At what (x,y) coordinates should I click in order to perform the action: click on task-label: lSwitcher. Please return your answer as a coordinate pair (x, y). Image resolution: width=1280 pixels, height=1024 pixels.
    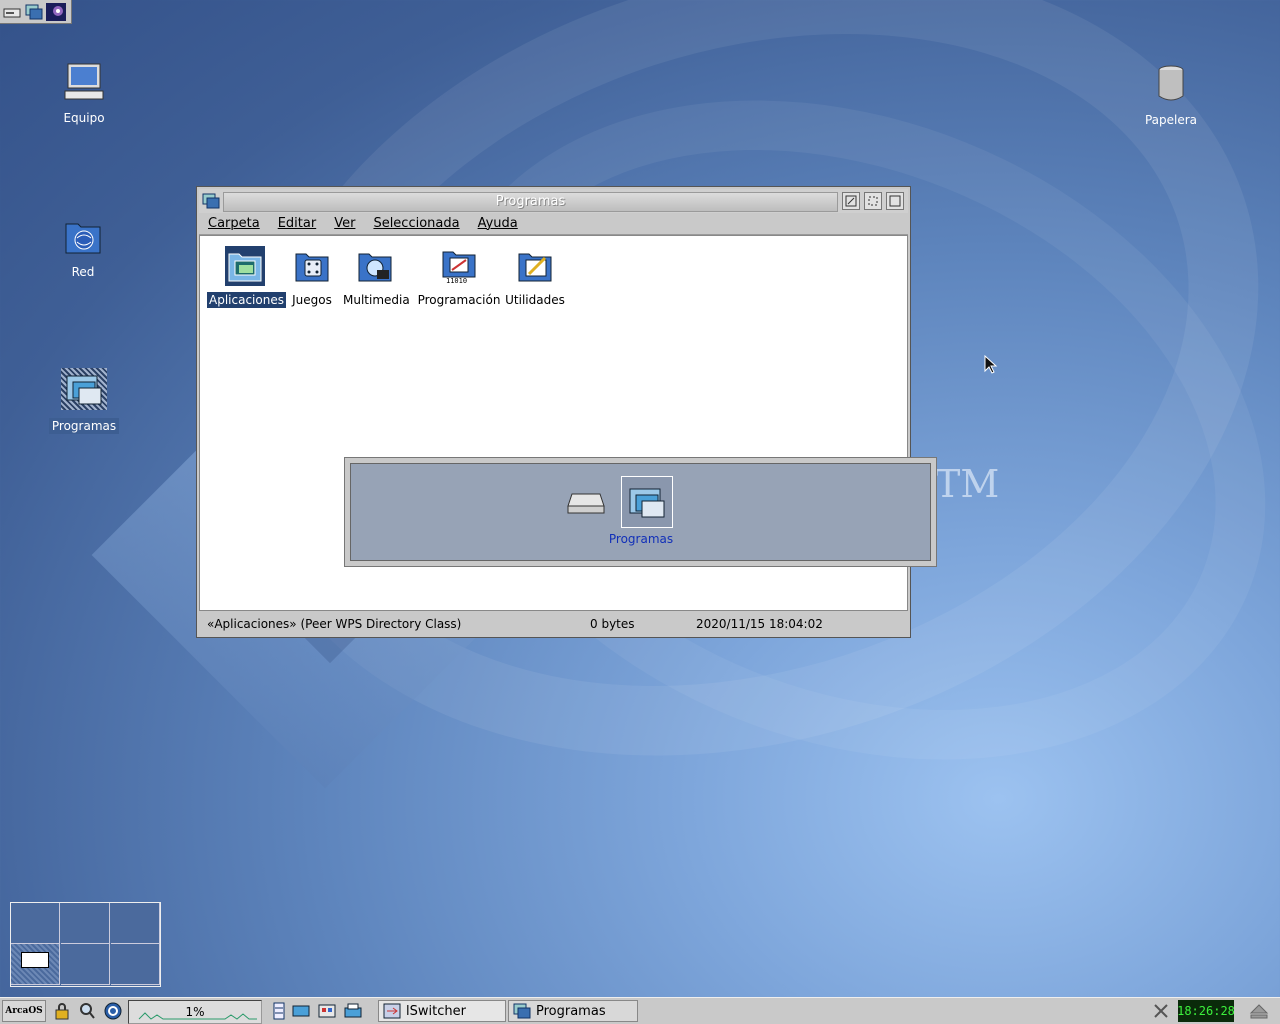
    Looking at the image, I should click on (436, 1011).